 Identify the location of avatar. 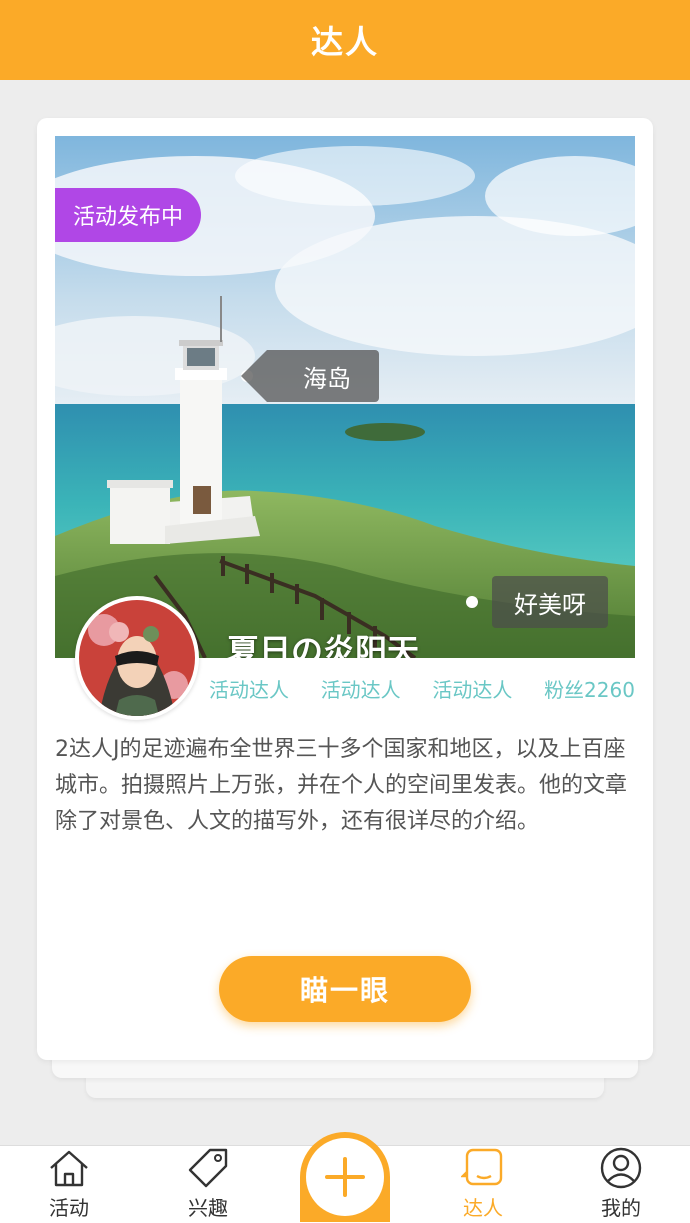
(137, 658).